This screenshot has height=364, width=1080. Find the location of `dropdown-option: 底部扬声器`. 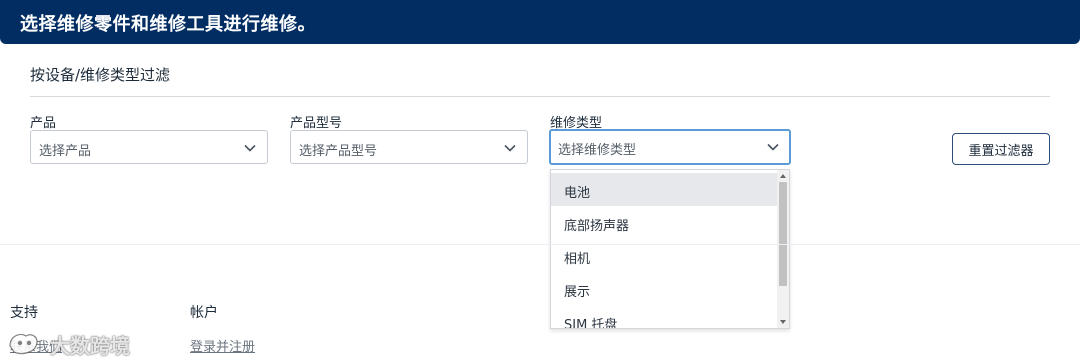

dropdown-option: 底部扬声器 is located at coordinates (664, 222).